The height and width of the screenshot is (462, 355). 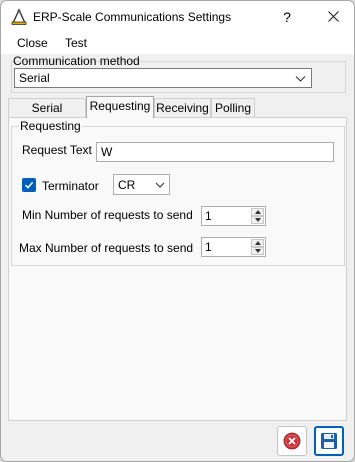 What do you see at coordinates (127, 185) in the screenshot?
I see `terminator-value: CR` at bounding box center [127, 185].